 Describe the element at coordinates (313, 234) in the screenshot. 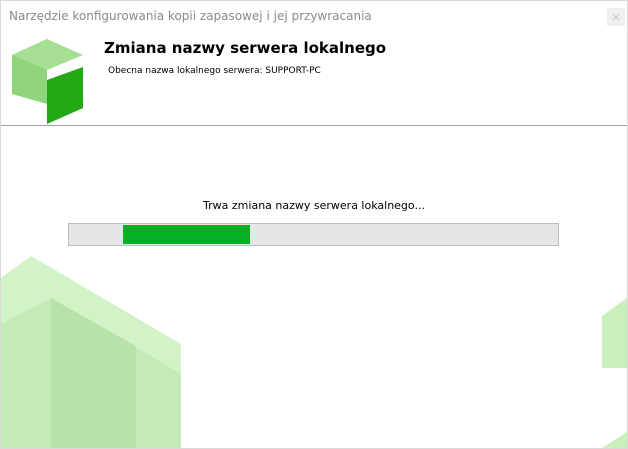

I see `progress-bar` at that location.